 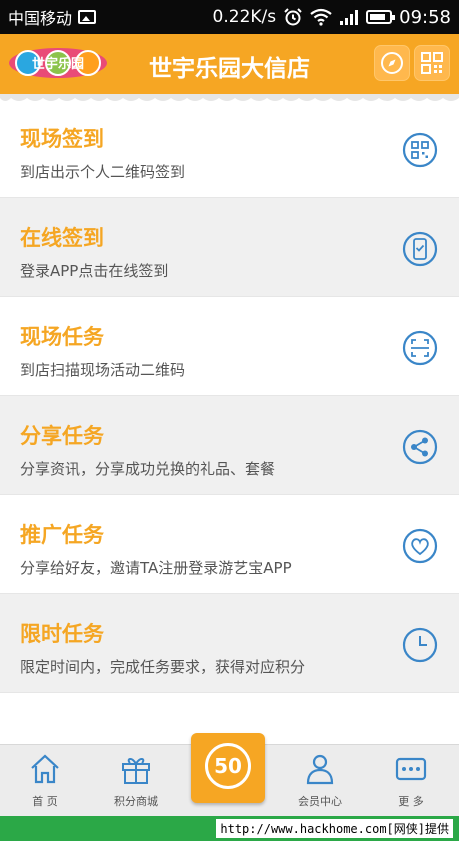 I want to click on task-desc: 到店出示个人二维码签到, so click(x=103, y=172).